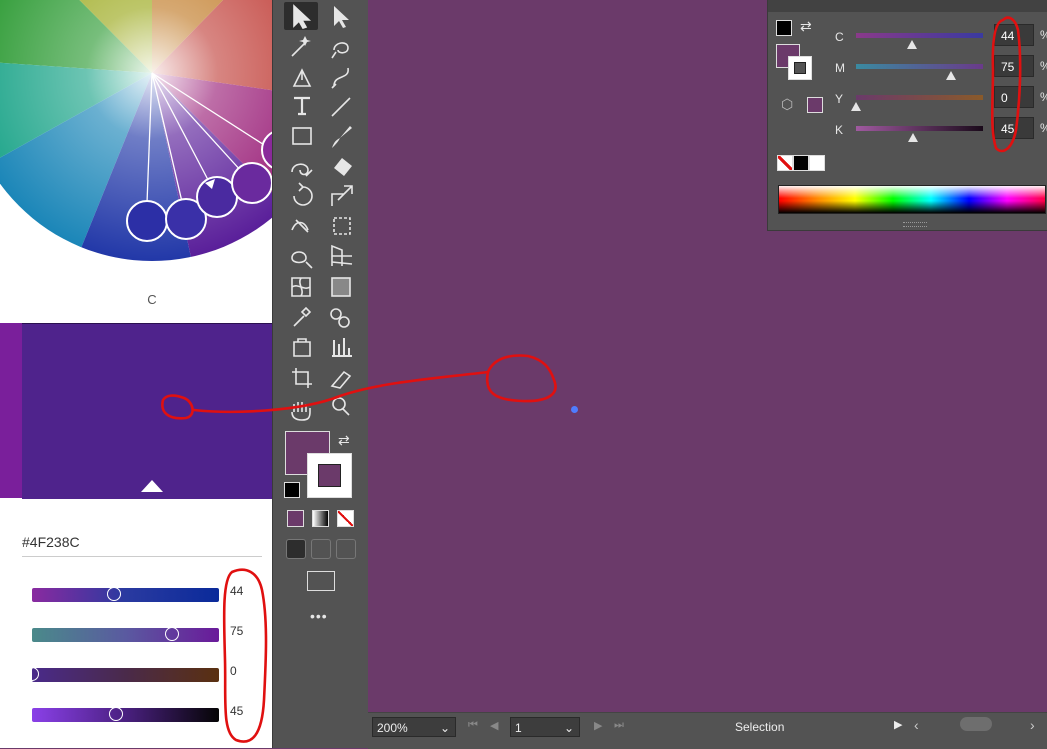 This screenshot has width=1047, height=749. I want to click on annotation-connector-line, so click(341, 392).